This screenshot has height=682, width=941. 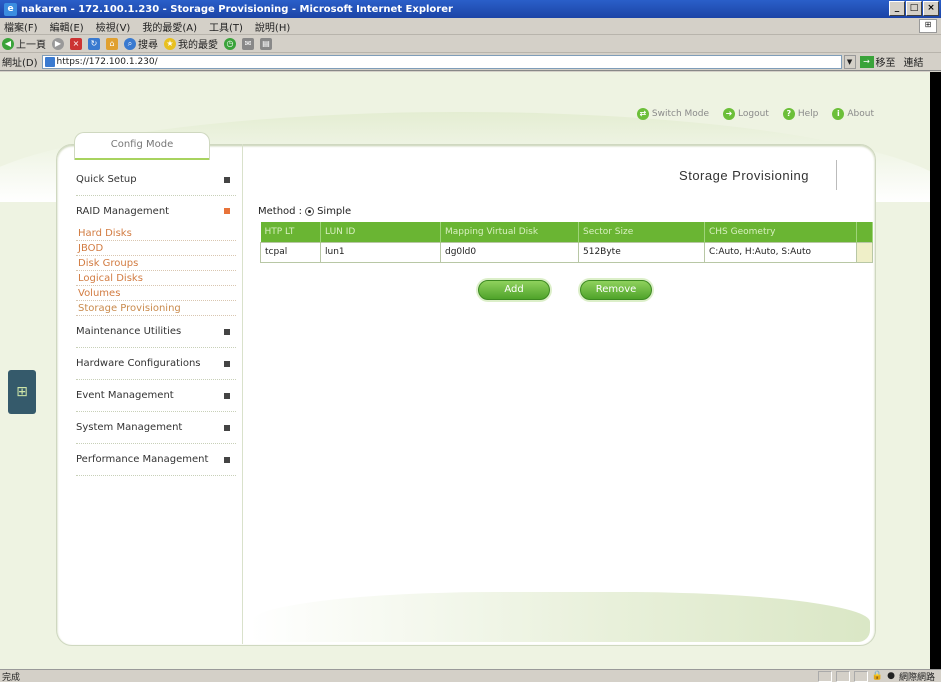 I want to click on stop-button: ×, so click(x=76, y=43).